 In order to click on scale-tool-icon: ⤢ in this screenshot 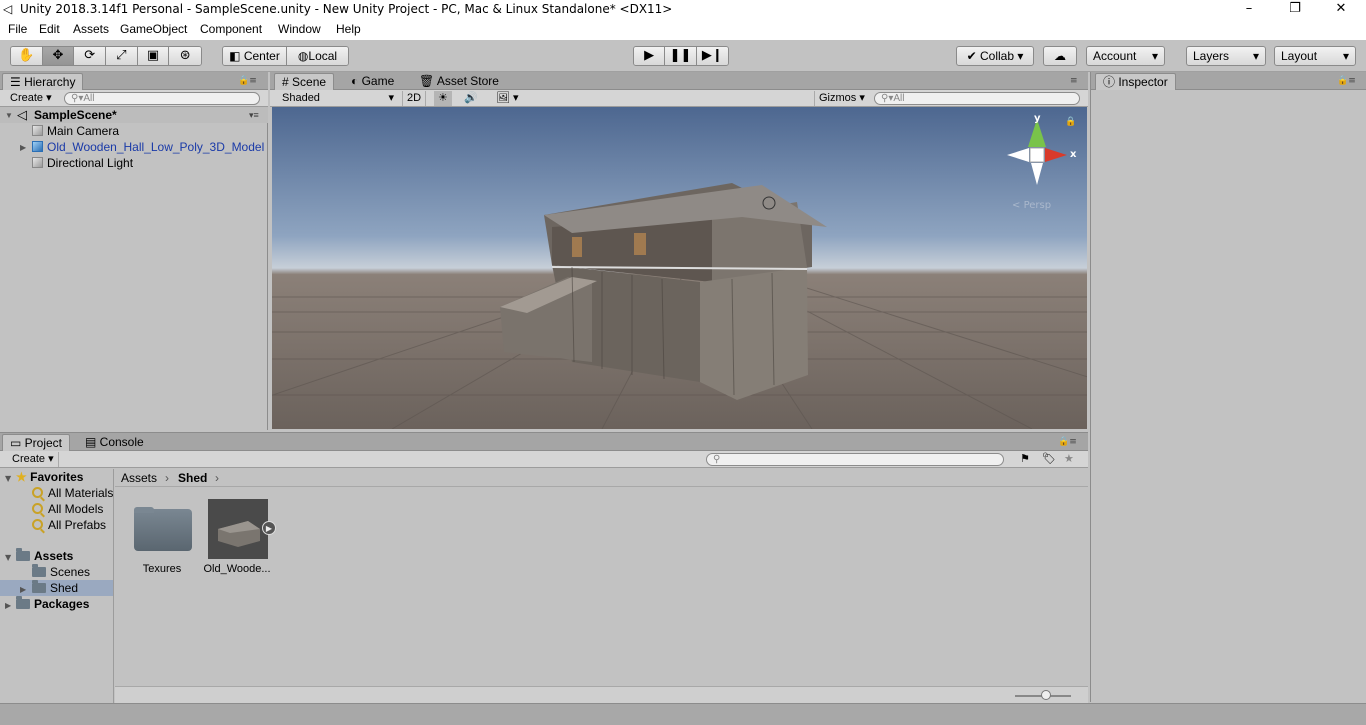, I will do `click(122, 56)`.